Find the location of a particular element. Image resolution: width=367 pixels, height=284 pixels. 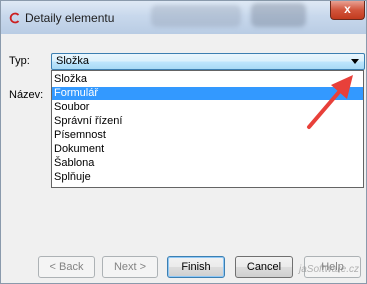

red-arrow-annotation-icon is located at coordinates (330, 102).